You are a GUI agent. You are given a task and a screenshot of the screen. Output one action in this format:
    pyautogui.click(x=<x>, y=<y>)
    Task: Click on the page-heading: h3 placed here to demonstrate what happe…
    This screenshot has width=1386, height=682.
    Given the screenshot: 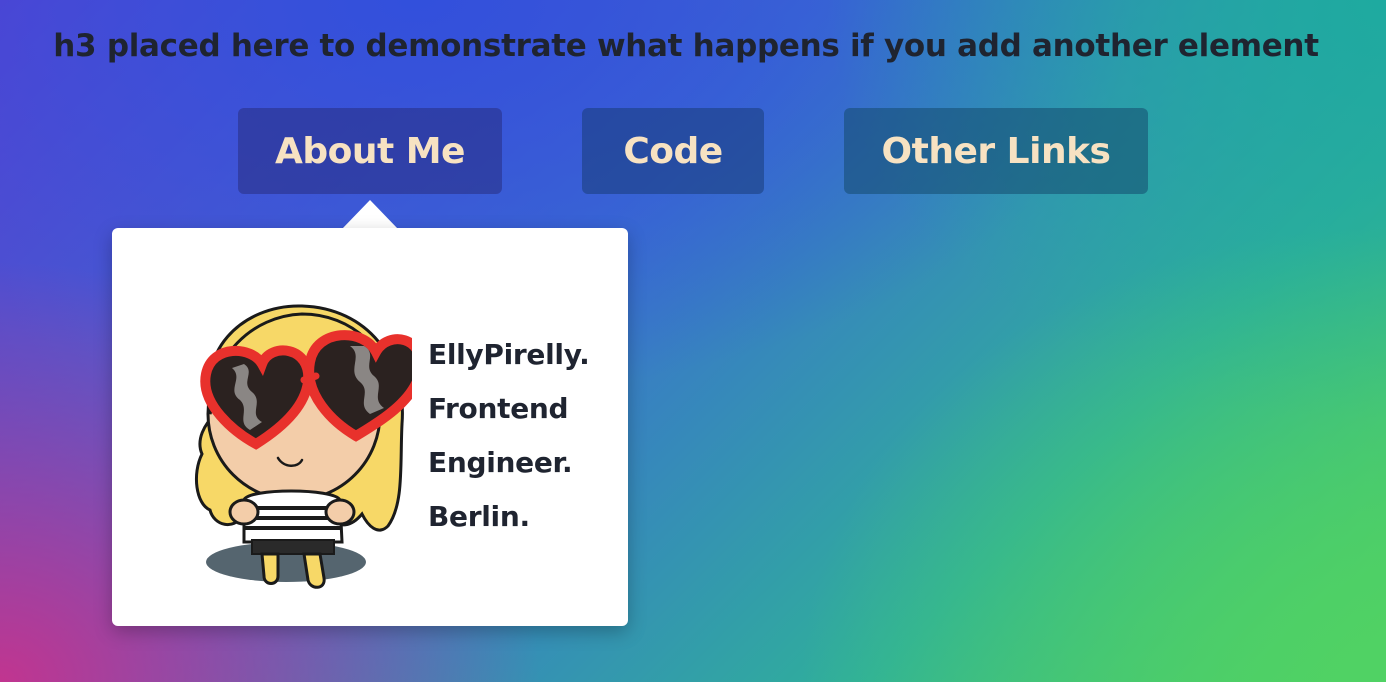 What is the action you would take?
    pyautogui.click(x=686, y=46)
    